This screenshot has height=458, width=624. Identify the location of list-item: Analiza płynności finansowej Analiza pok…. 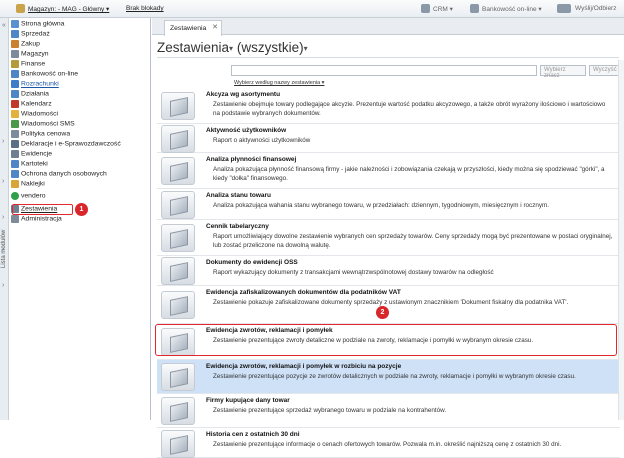
(388, 171).